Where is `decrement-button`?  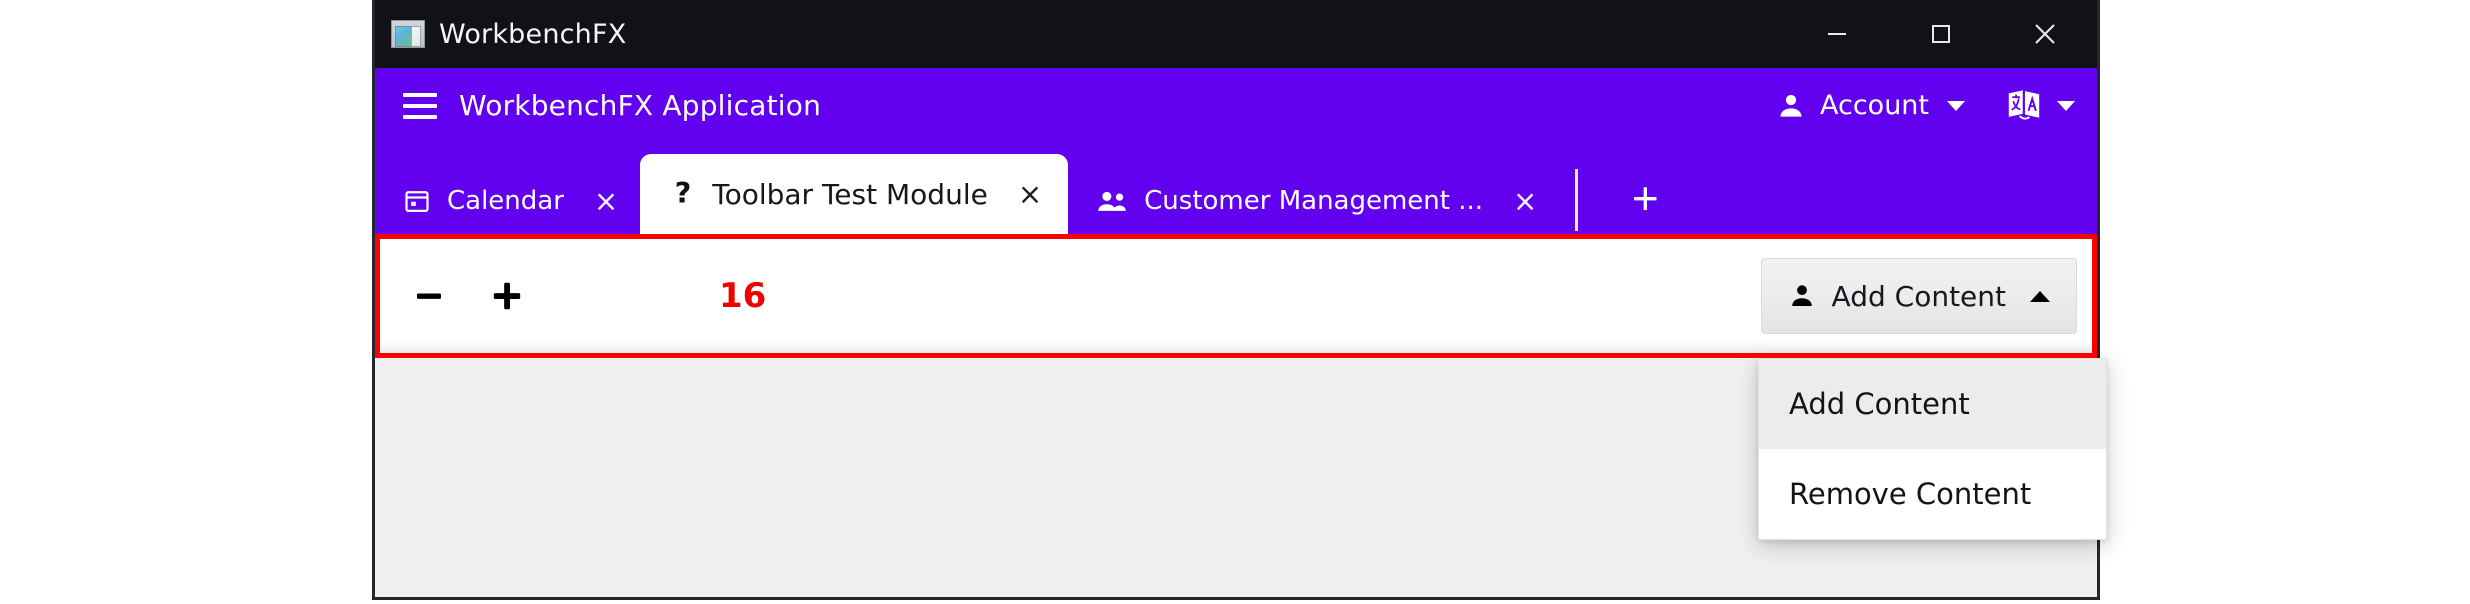
decrement-button is located at coordinates (429, 296).